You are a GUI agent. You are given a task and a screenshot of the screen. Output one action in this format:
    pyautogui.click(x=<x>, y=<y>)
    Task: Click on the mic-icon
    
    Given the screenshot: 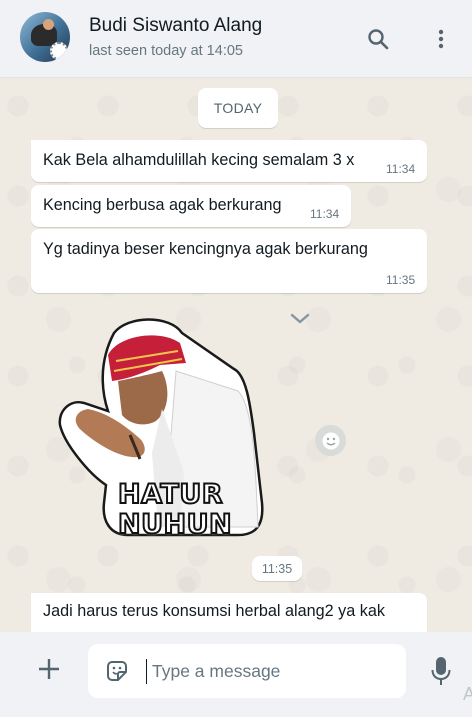 What is the action you would take?
    pyautogui.click(x=441, y=671)
    